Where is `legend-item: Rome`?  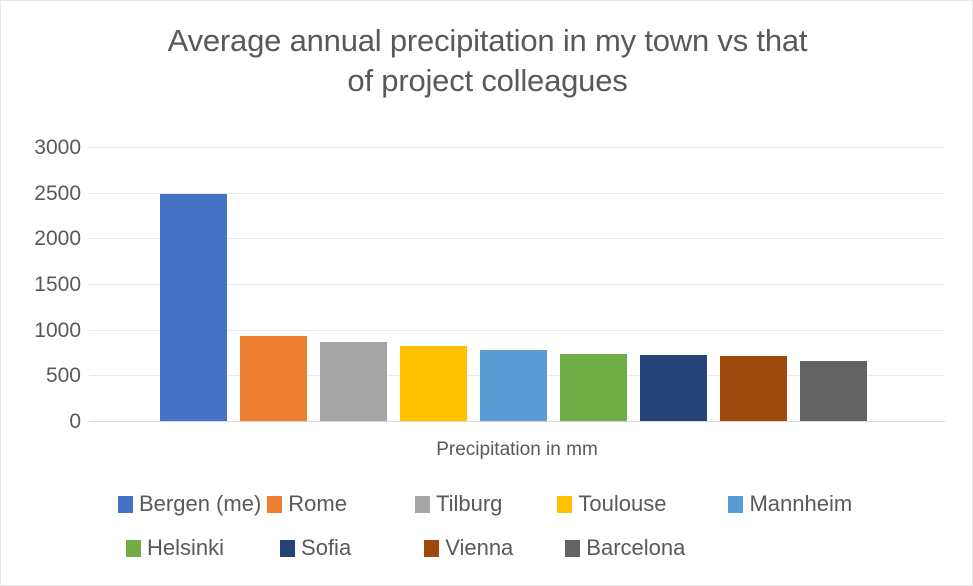
legend-item: Rome is located at coordinates (307, 504).